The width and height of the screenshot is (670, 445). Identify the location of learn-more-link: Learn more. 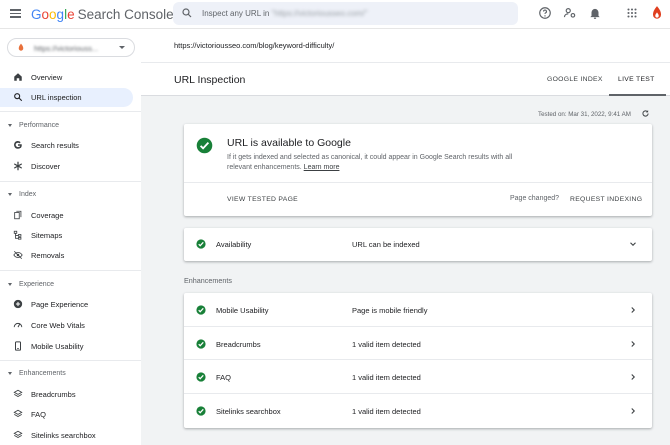
(322, 167).